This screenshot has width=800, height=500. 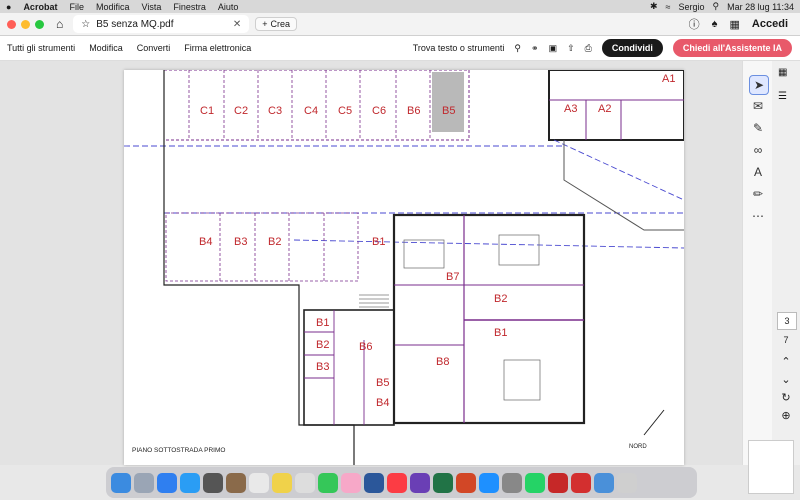 I want to click on menu-esign: Firma elettronica, so click(x=217, y=48).